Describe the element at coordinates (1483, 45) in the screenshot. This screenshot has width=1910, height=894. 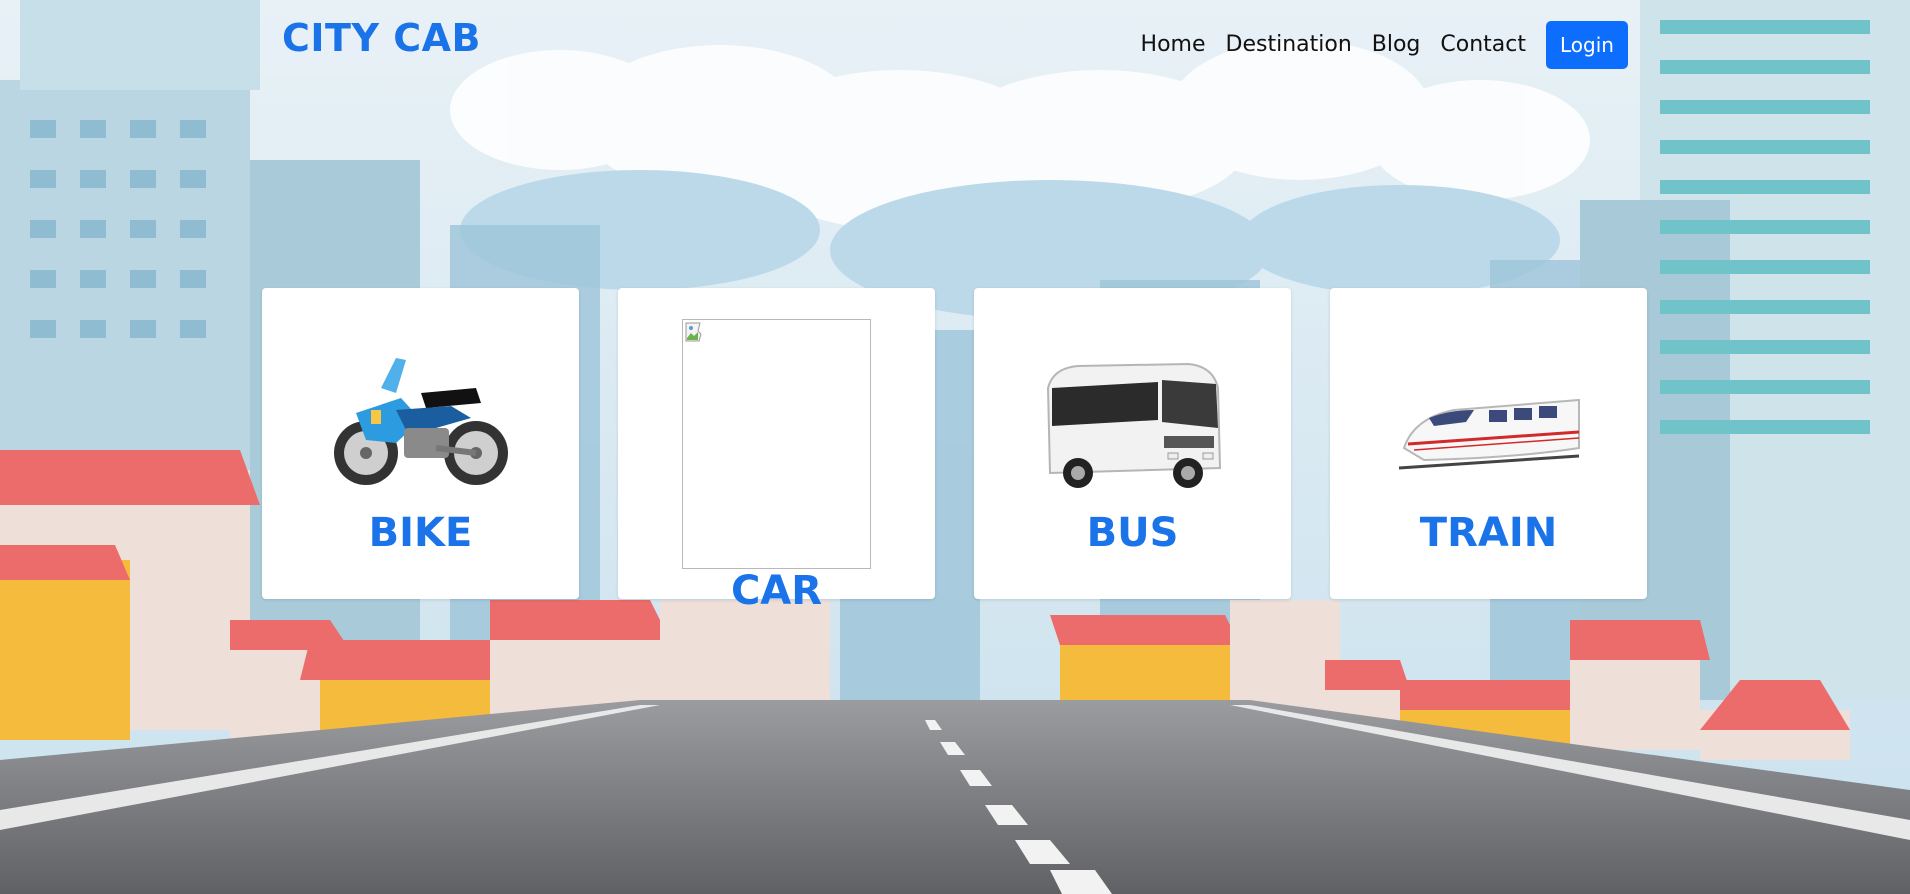
I see `nav-link-contact: Contact` at that location.